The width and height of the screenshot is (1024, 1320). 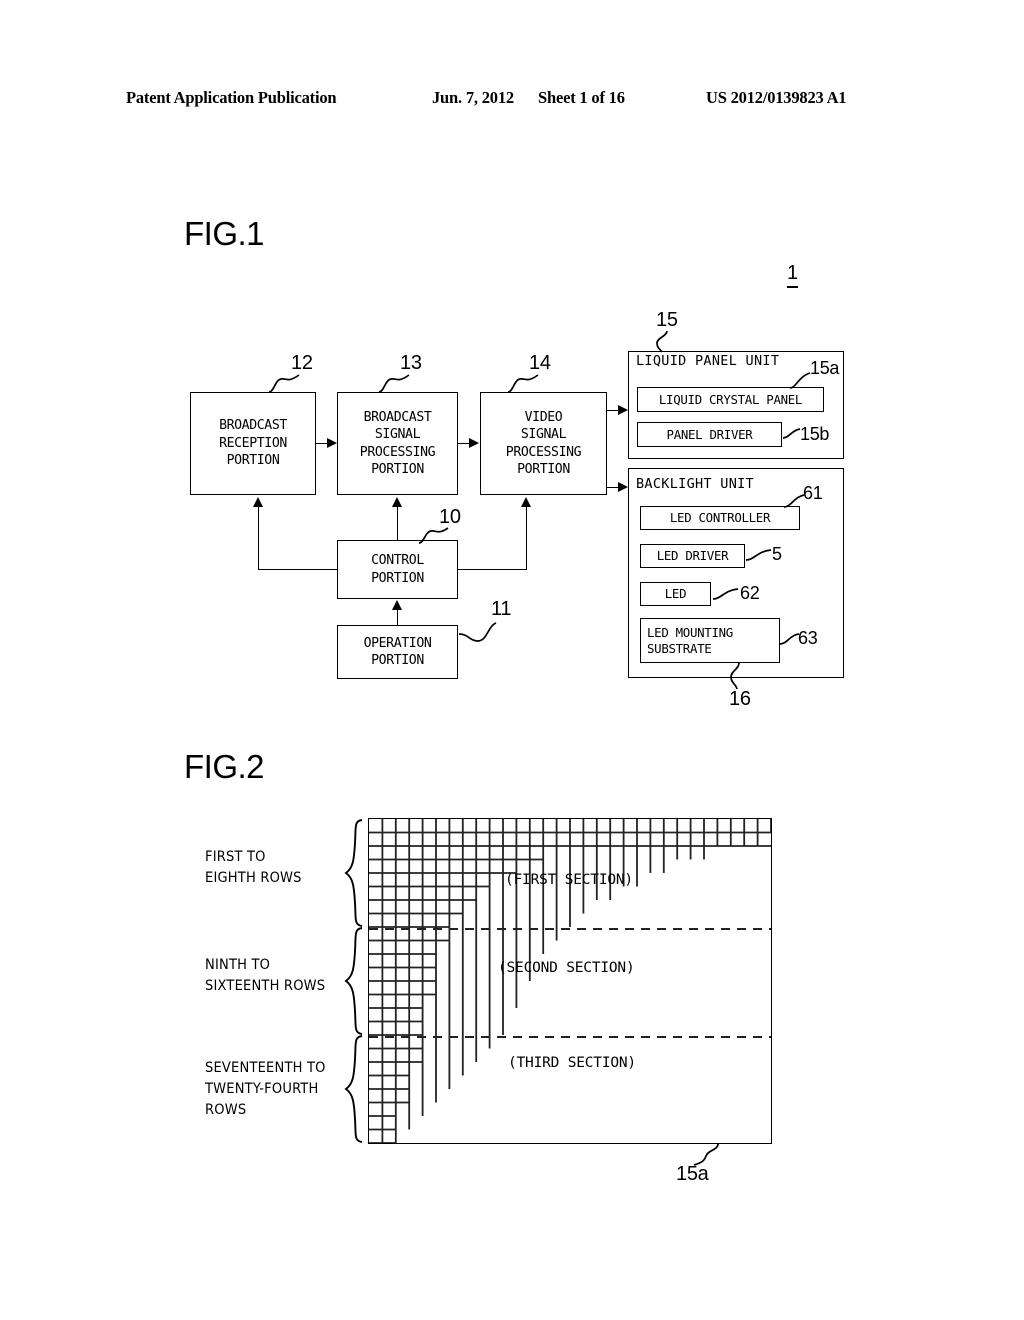 What do you see at coordinates (397, 660) in the screenshot?
I see `operation-portion-line-2: PORTION` at bounding box center [397, 660].